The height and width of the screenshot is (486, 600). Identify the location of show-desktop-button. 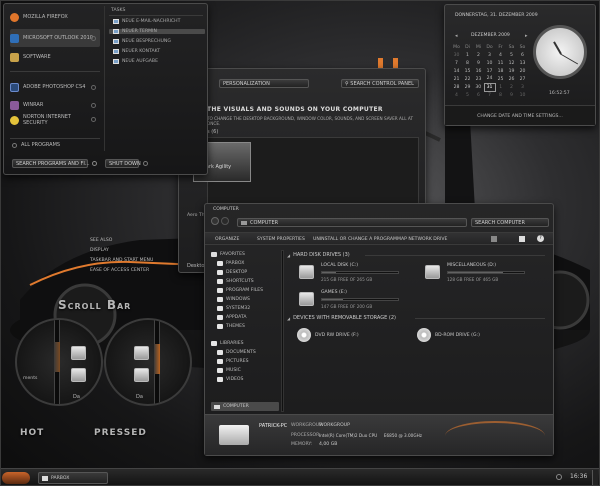
(595, 477).